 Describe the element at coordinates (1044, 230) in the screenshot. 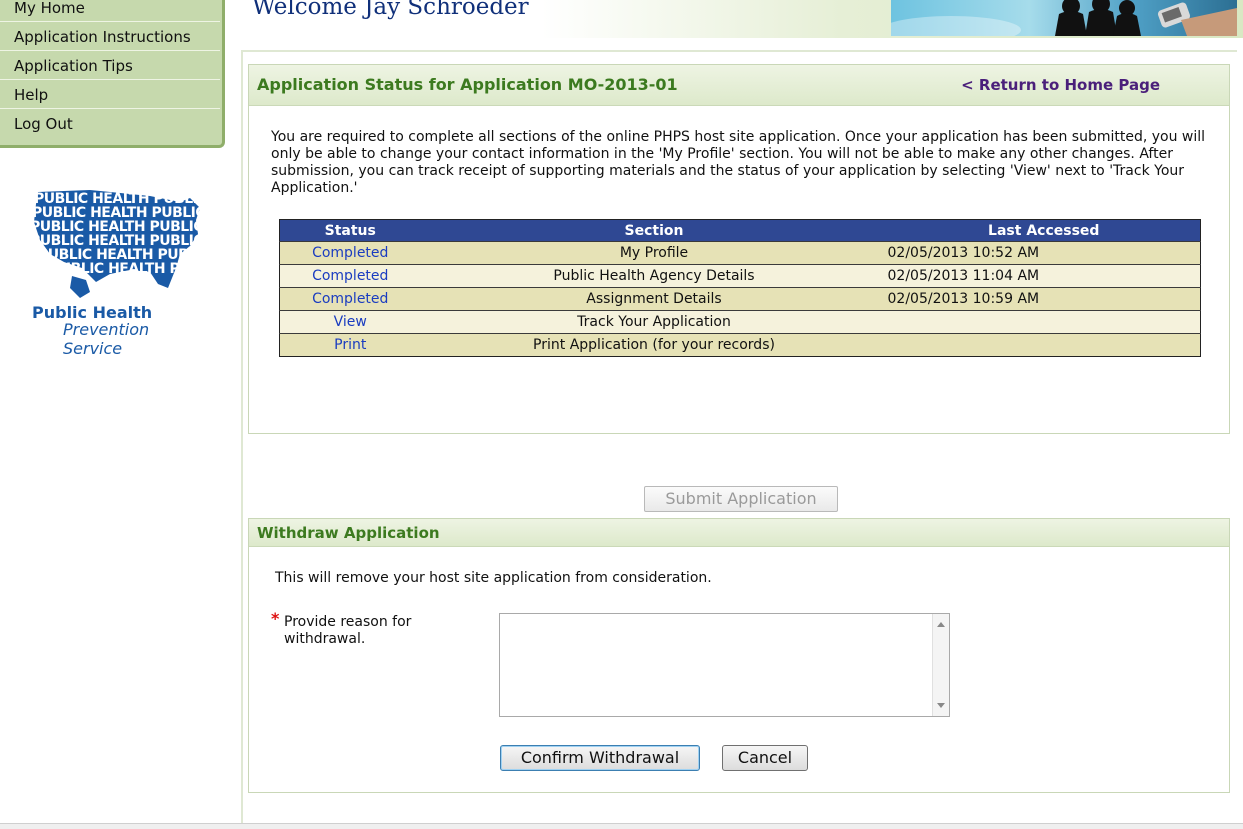

I see `column-header-last-accessed: Last Accessed` at that location.